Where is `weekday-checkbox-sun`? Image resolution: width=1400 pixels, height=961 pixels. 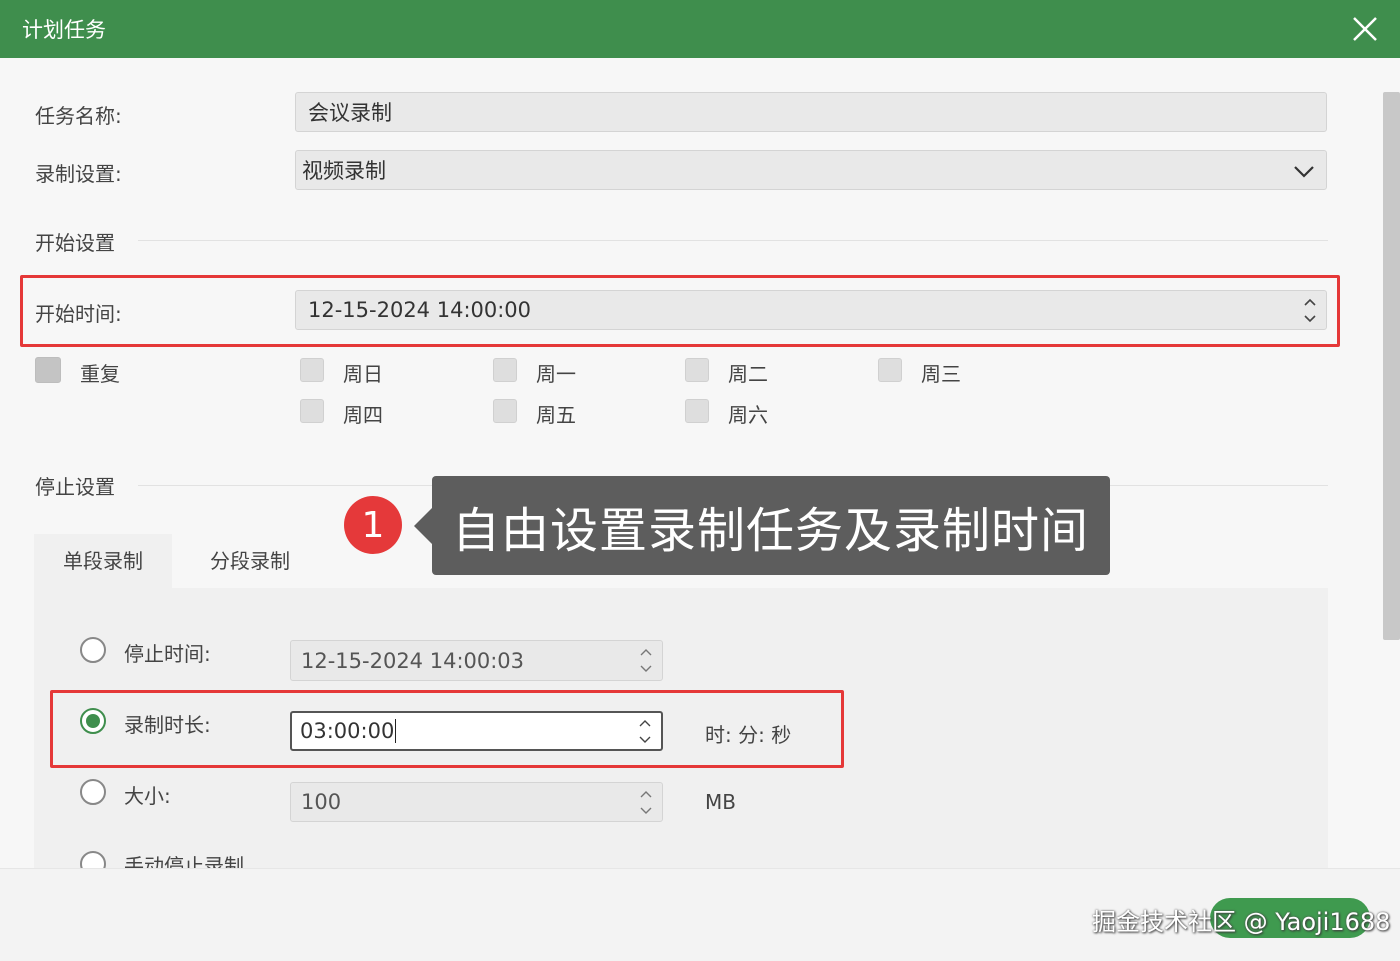 weekday-checkbox-sun is located at coordinates (312, 370).